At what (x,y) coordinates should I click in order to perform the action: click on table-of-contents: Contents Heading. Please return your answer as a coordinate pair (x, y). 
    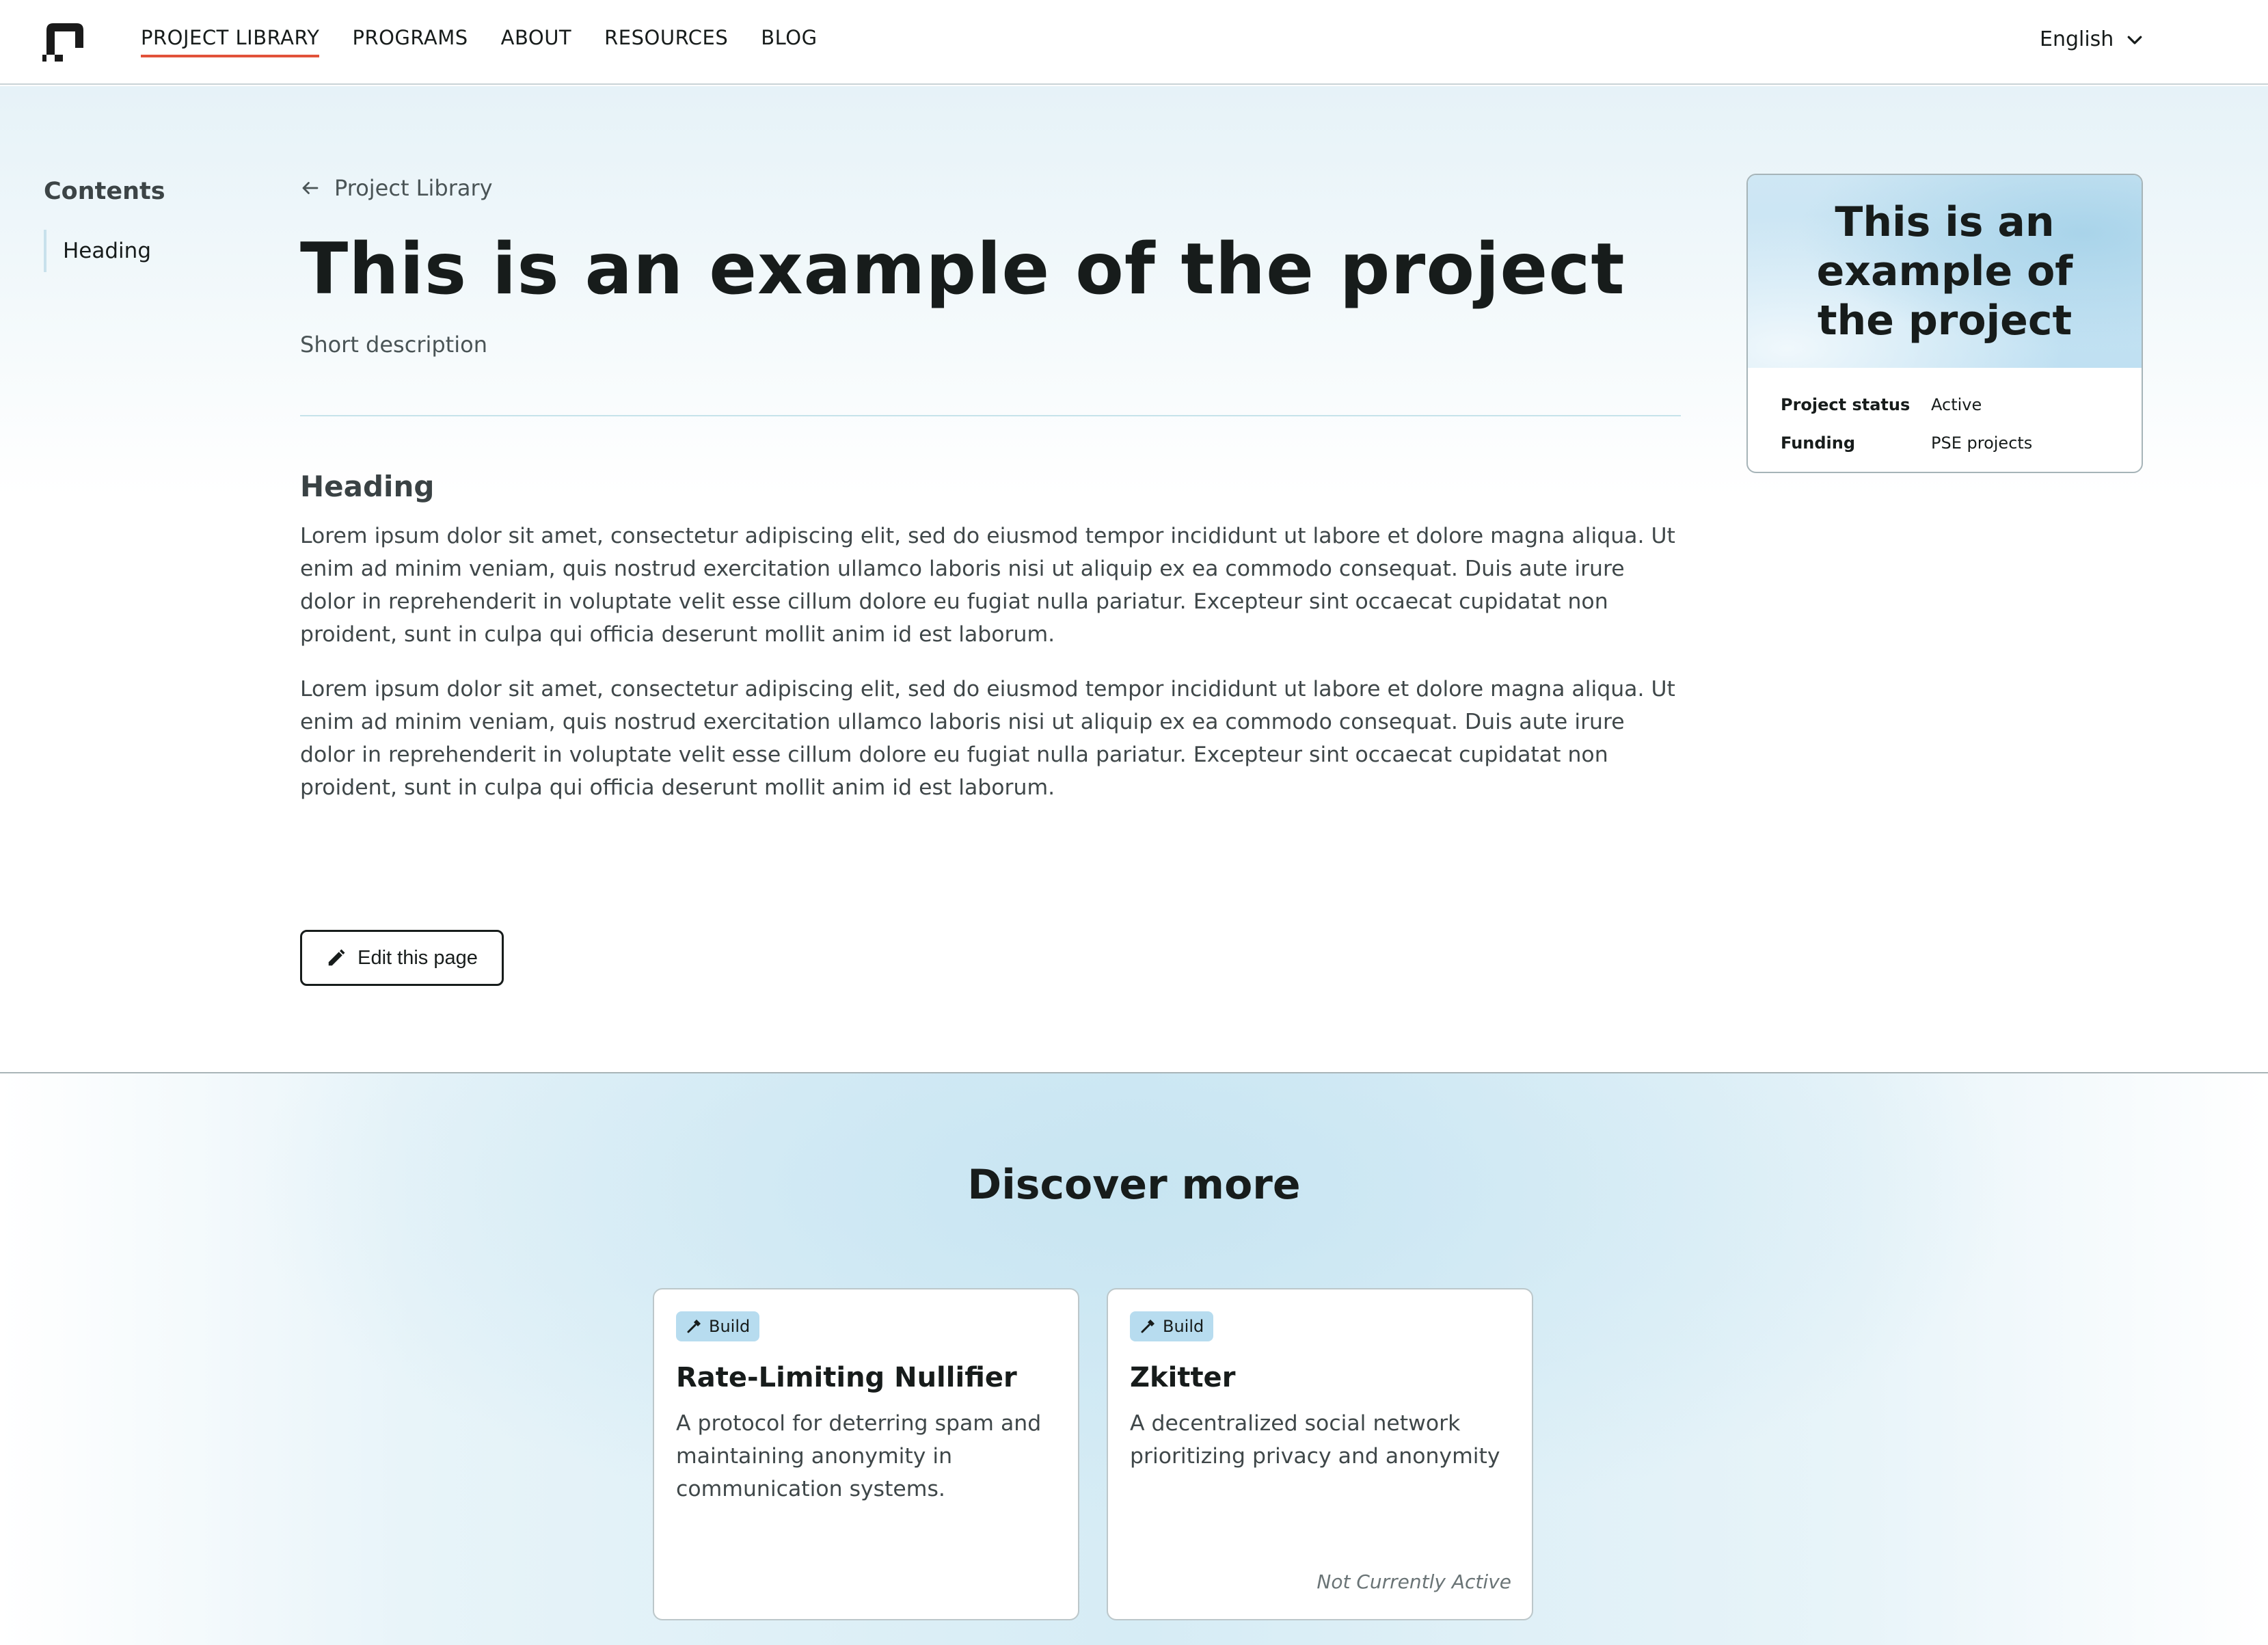
    Looking at the image, I should click on (153, 225).